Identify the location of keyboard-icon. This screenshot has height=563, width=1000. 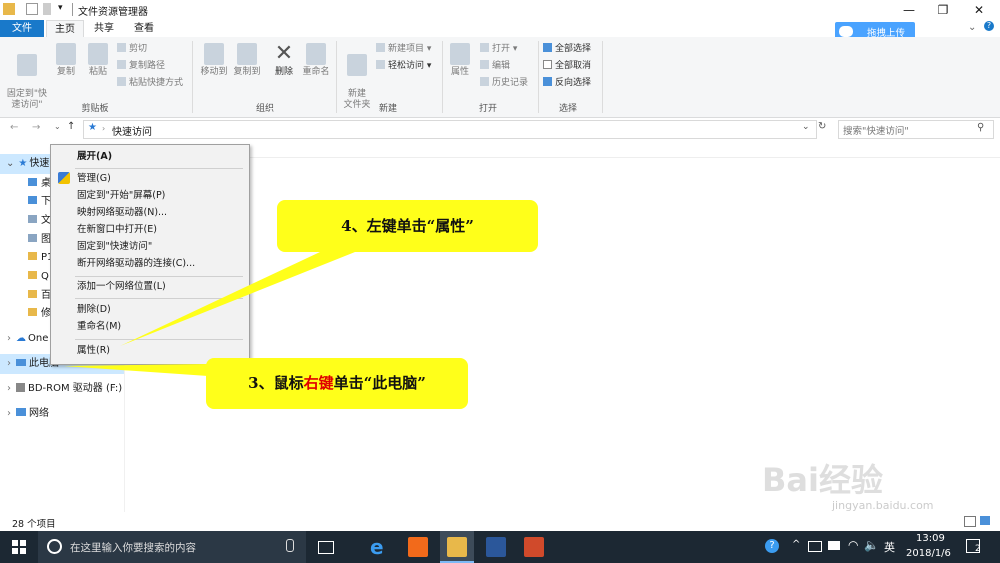
(834, 545).